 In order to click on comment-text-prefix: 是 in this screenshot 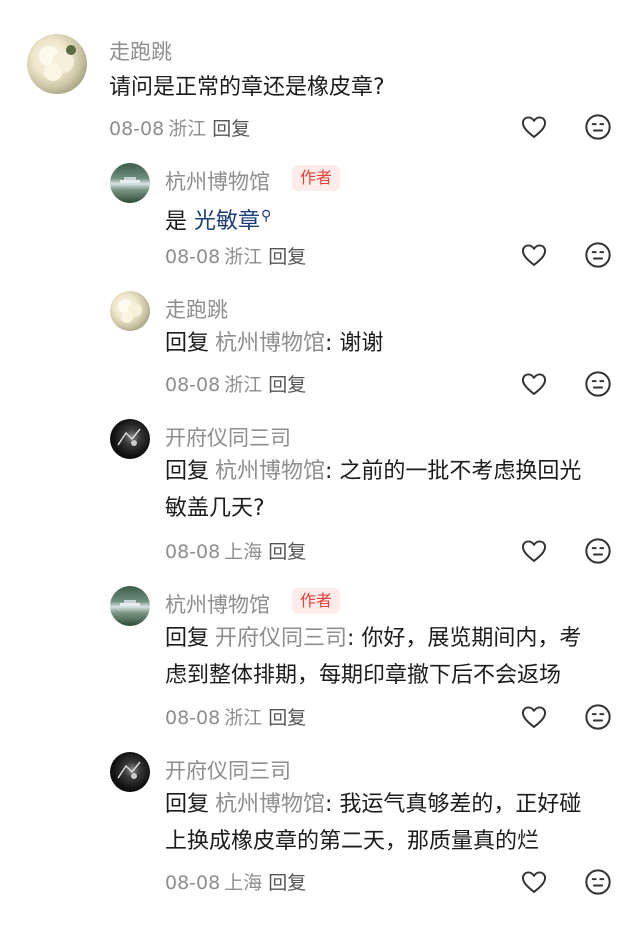, I will do `click(176, 222)`.